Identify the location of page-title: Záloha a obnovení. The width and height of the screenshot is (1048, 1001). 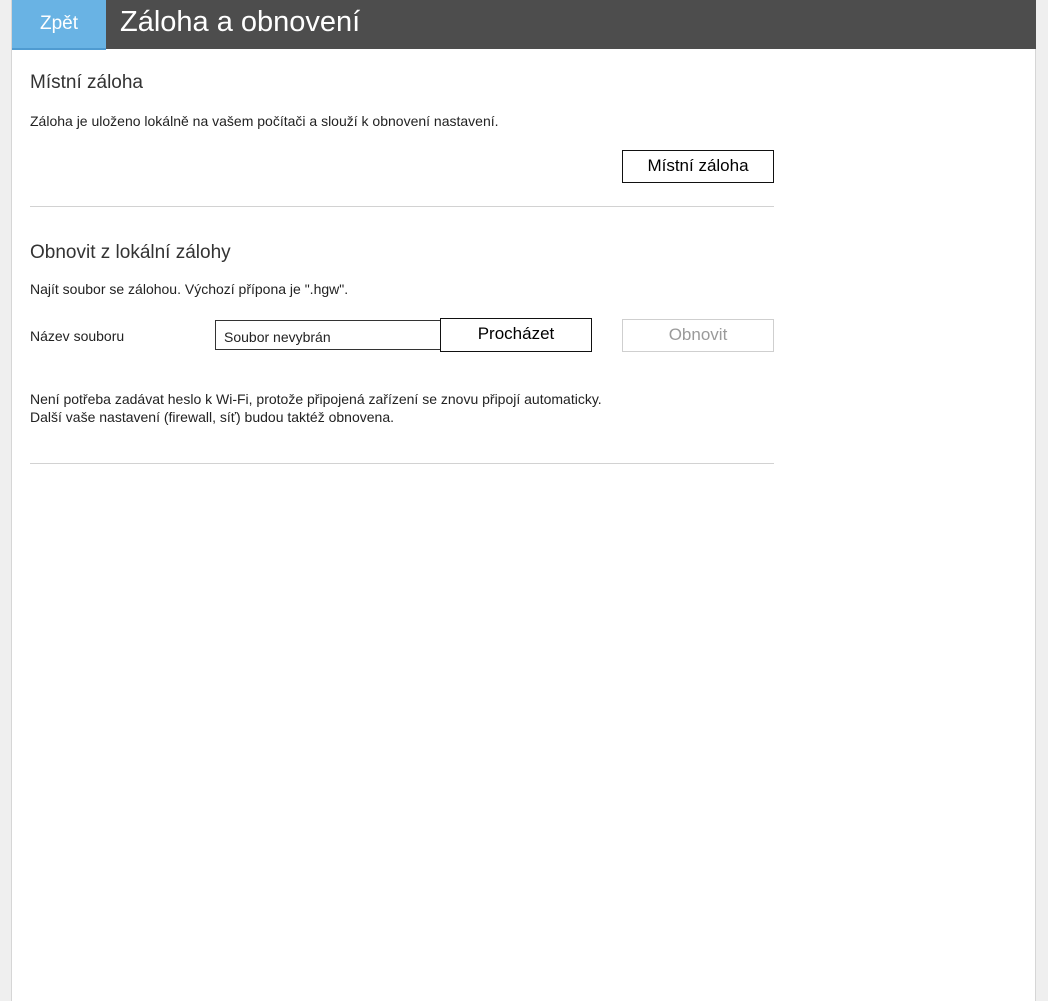
(240, 22).